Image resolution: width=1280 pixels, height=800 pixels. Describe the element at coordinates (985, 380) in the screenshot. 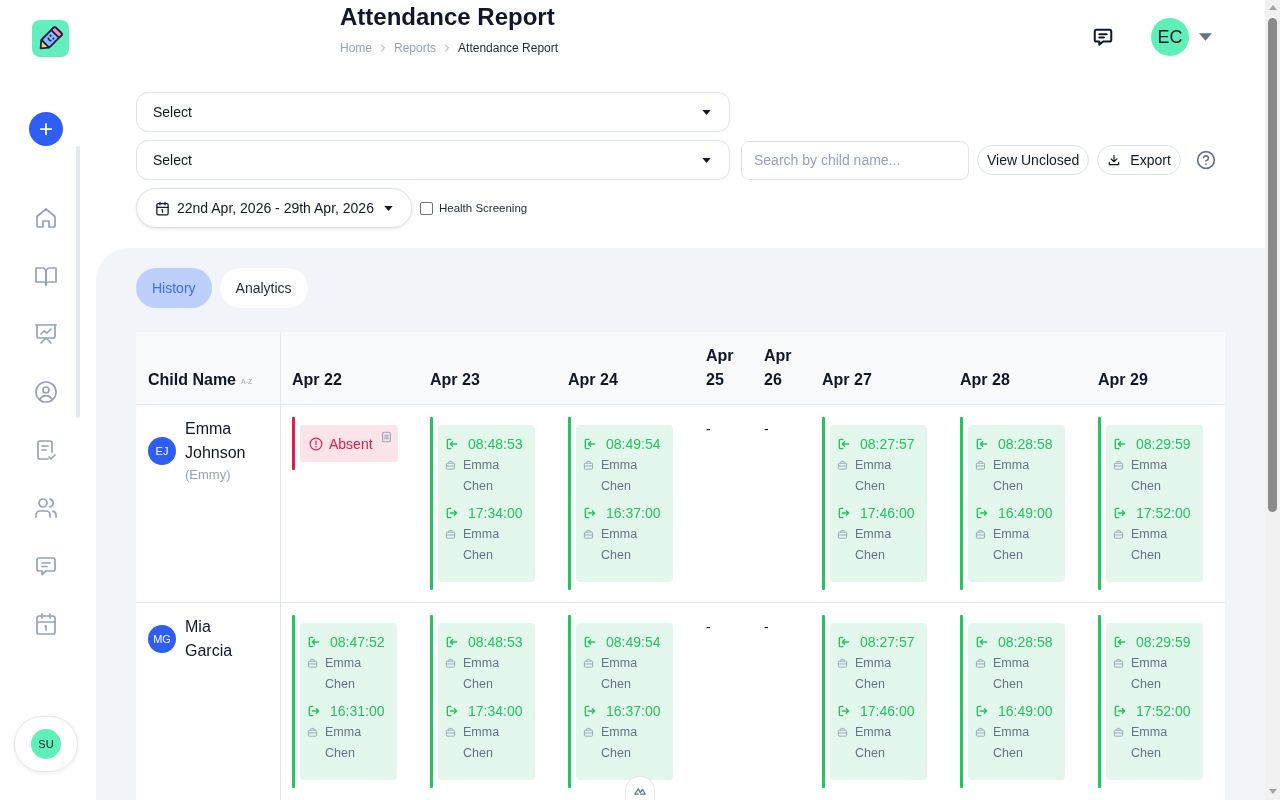

I see `column-header: Apr 28` at that location.